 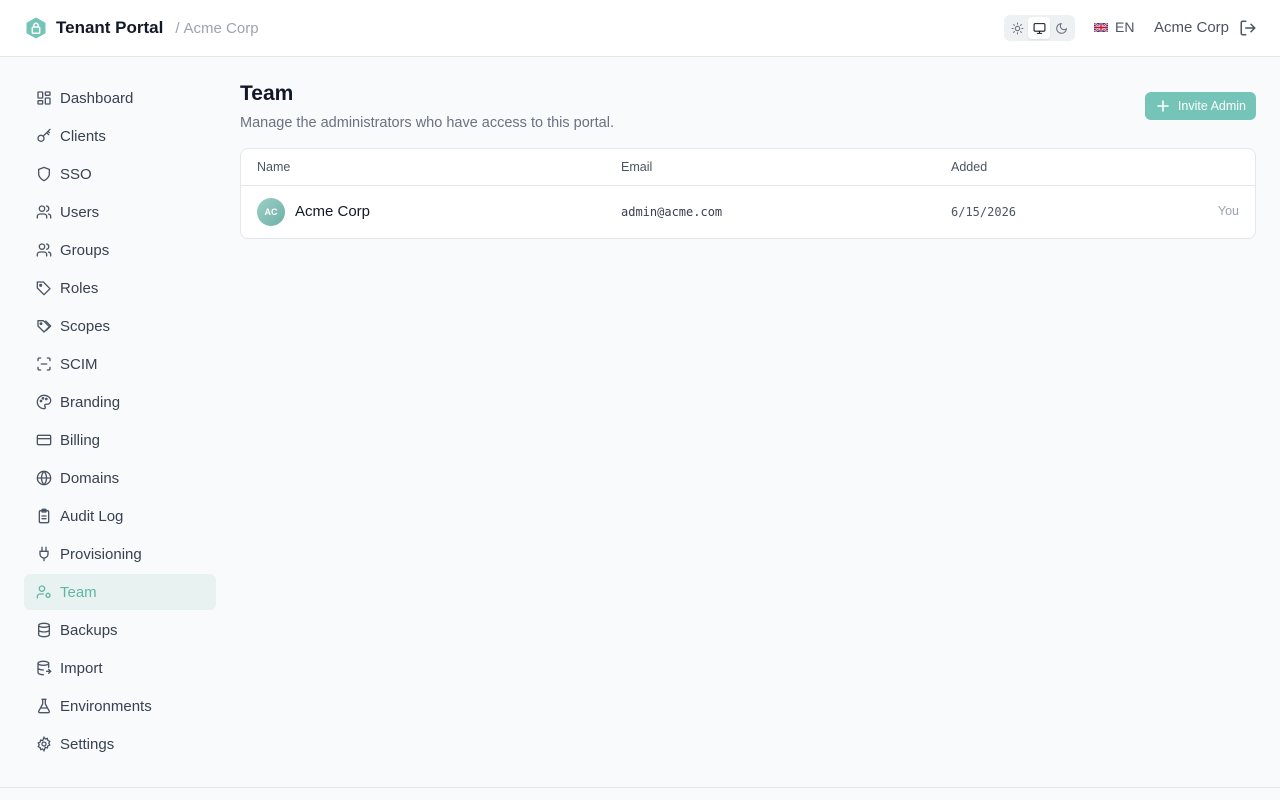 What do you see at coordinates (110, 27) in the screenshot?
I see `app-title: Tenant Portal` at bounding box center [110, 27].